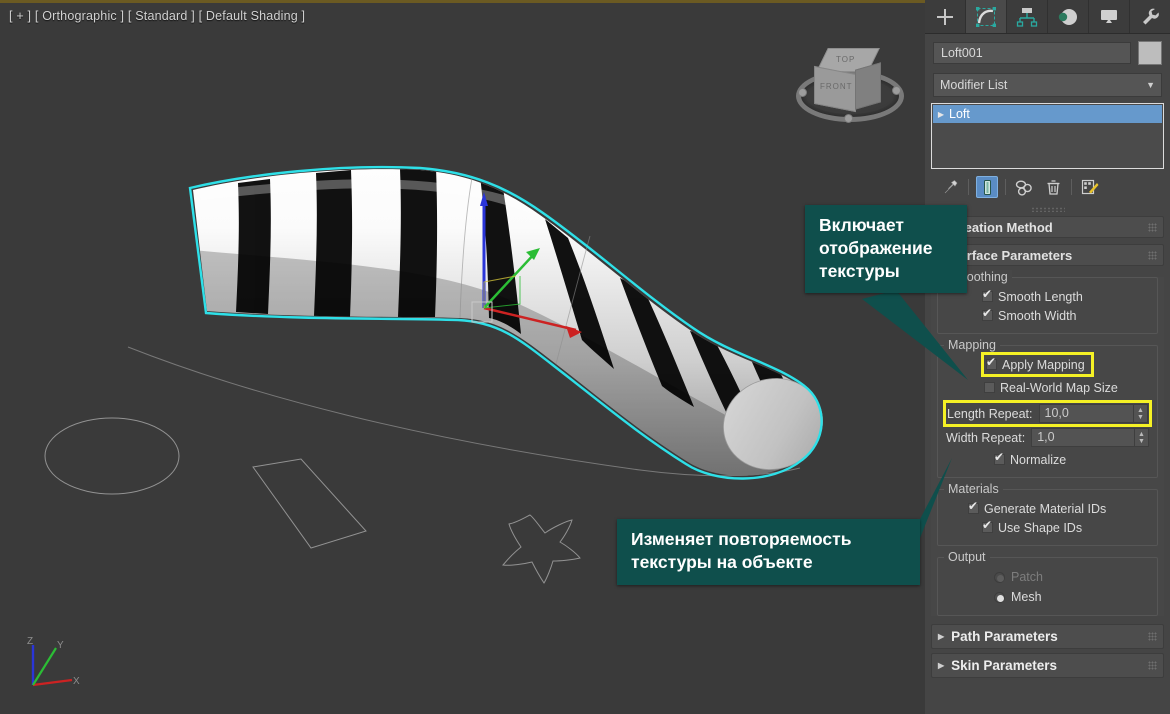 The width and height of the screenshot is (1170, 714). I want to click on callout-line: Включает, so click(861, 225).